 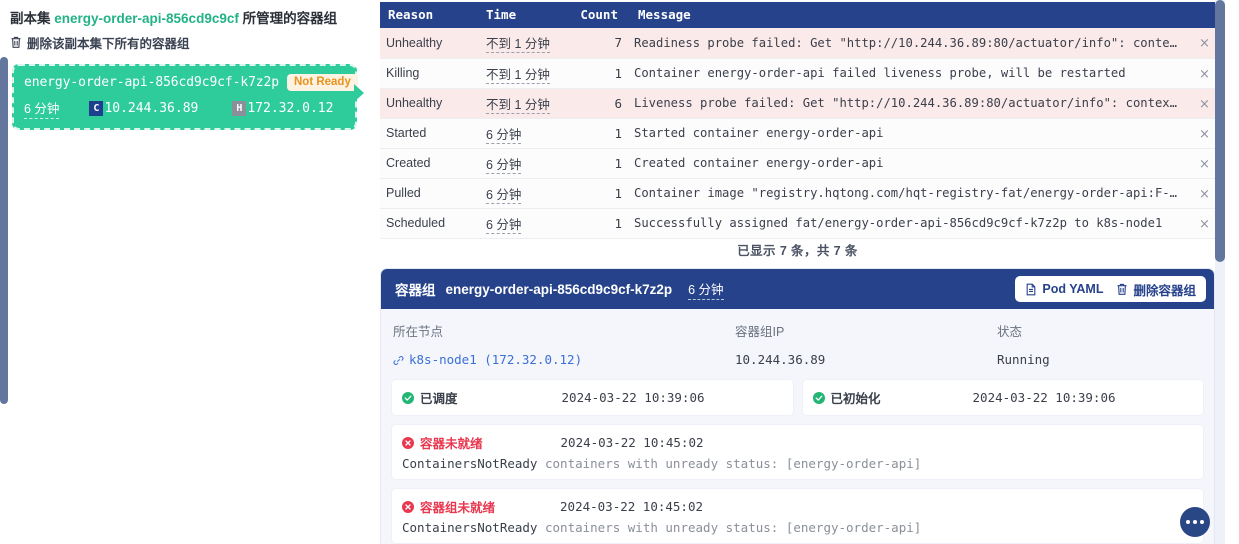 I want to click on column-header-dismiss, so click(x=1204, y=15).